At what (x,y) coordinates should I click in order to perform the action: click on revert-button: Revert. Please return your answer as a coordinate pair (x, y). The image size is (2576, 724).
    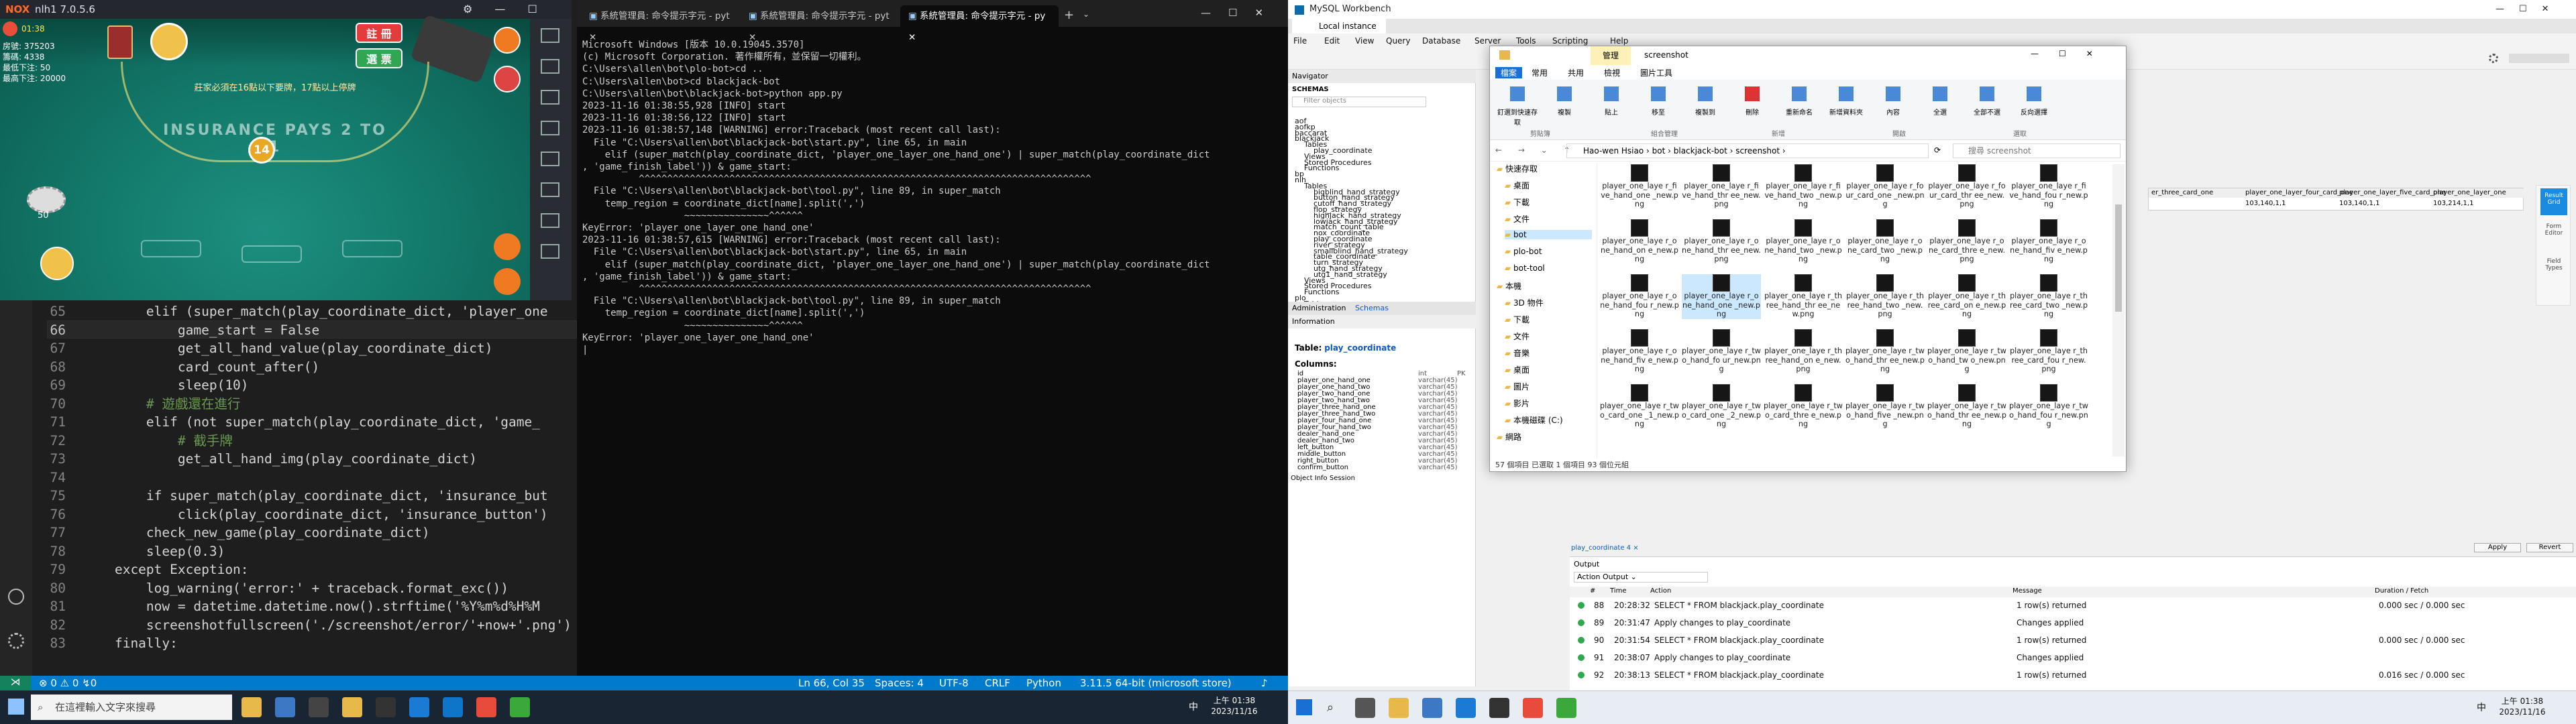
    Looking at the image, I should click on (2549, 547).